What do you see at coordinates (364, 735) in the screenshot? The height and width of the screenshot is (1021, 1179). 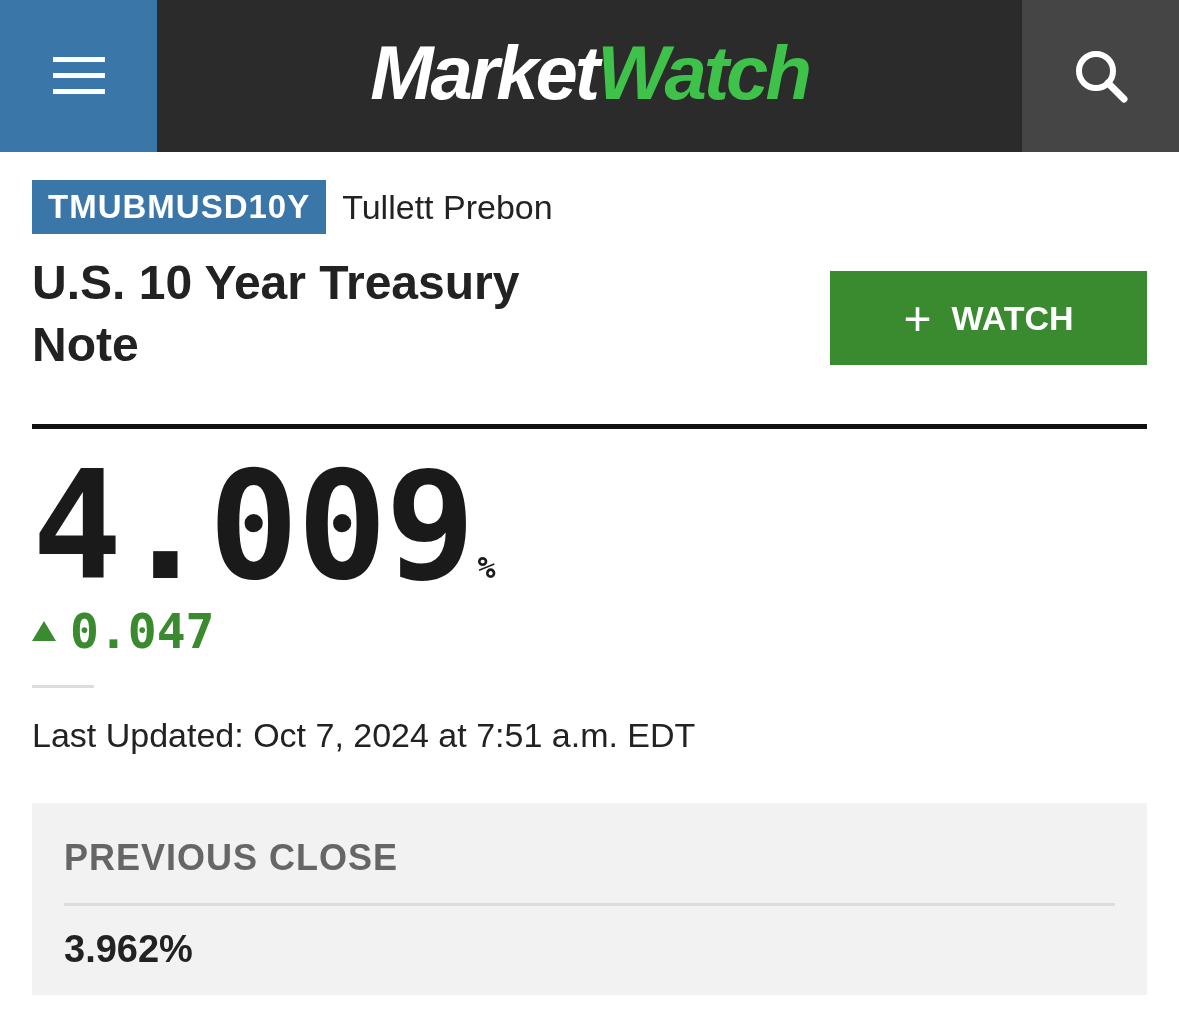 I see `last-updated-text: Last Updated: Oct 7, 2024 at 7:51 a.m. EDT` at bounding box center [364, 735].